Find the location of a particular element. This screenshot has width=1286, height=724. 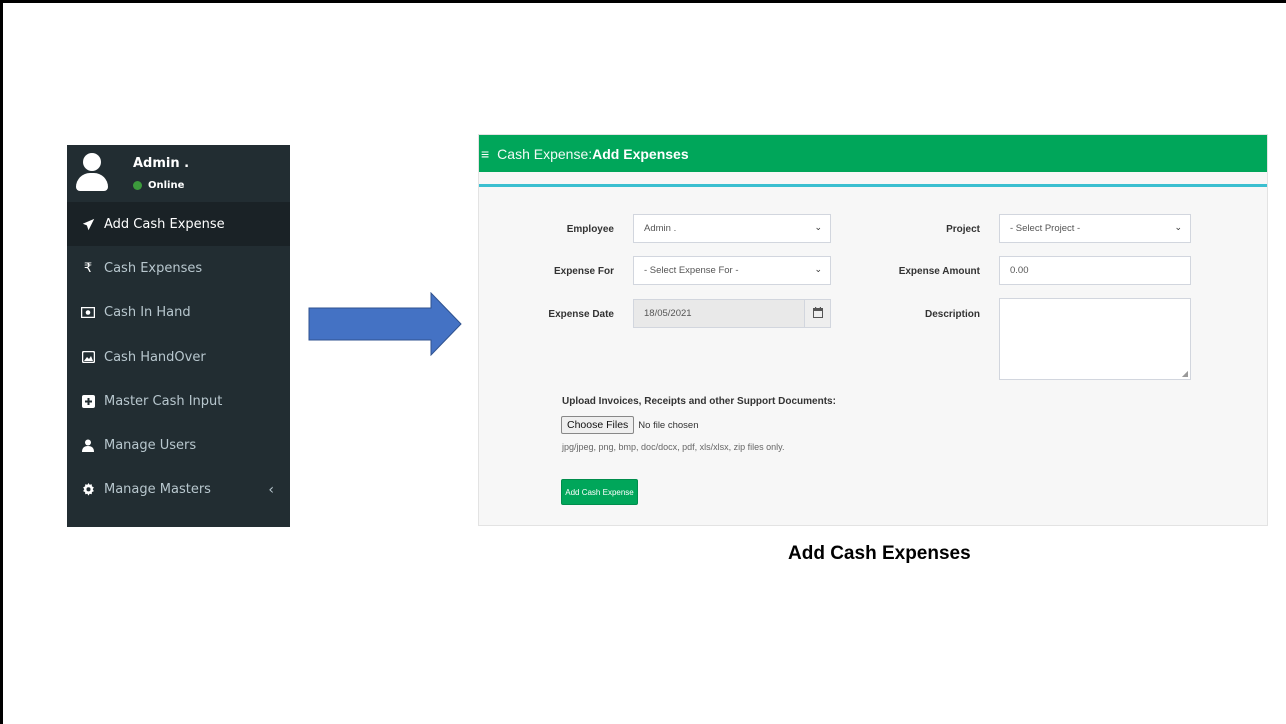

hamburger-icon: ≡ is located at coordinates (485, 154).